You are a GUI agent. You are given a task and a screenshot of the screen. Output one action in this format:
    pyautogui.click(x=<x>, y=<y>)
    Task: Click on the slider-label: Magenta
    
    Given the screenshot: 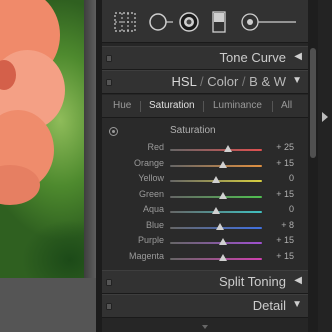 What is the action you would take?
    pyautogui.click(x=146, y=255)
    